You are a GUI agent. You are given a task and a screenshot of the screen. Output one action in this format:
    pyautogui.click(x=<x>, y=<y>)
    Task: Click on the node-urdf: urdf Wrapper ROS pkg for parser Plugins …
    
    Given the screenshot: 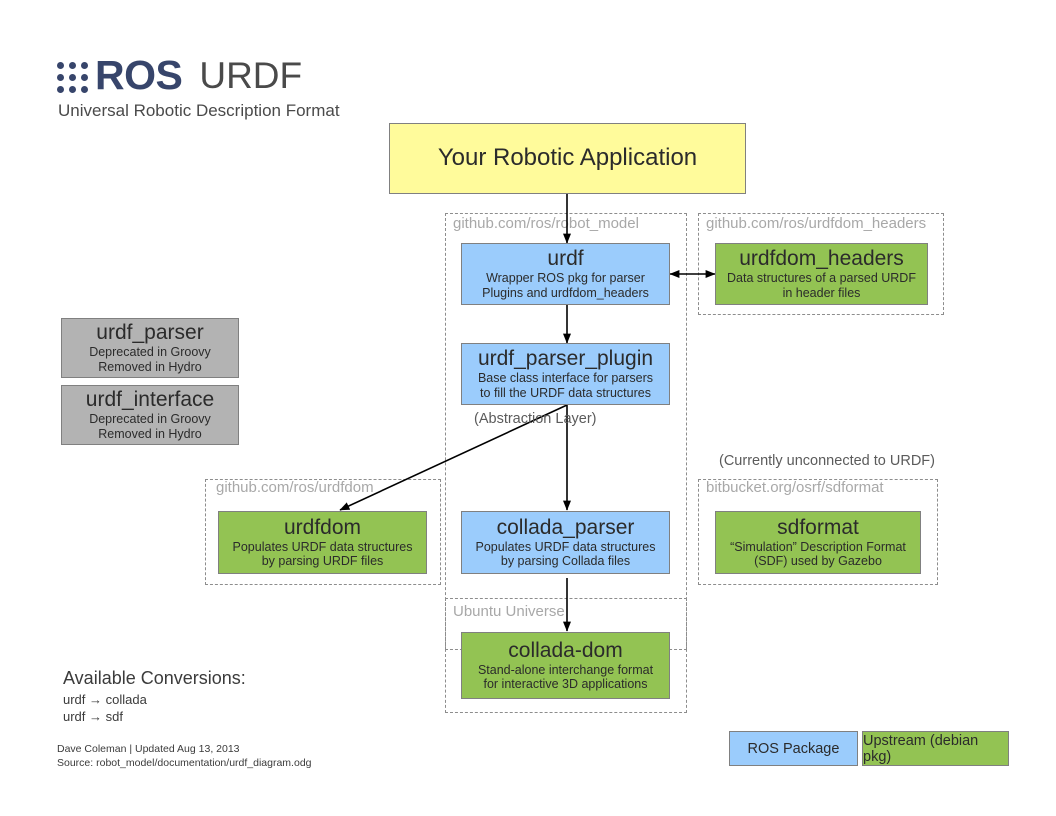 What is the action you would take?
    pyautogui.click(x=565, y=274)
    